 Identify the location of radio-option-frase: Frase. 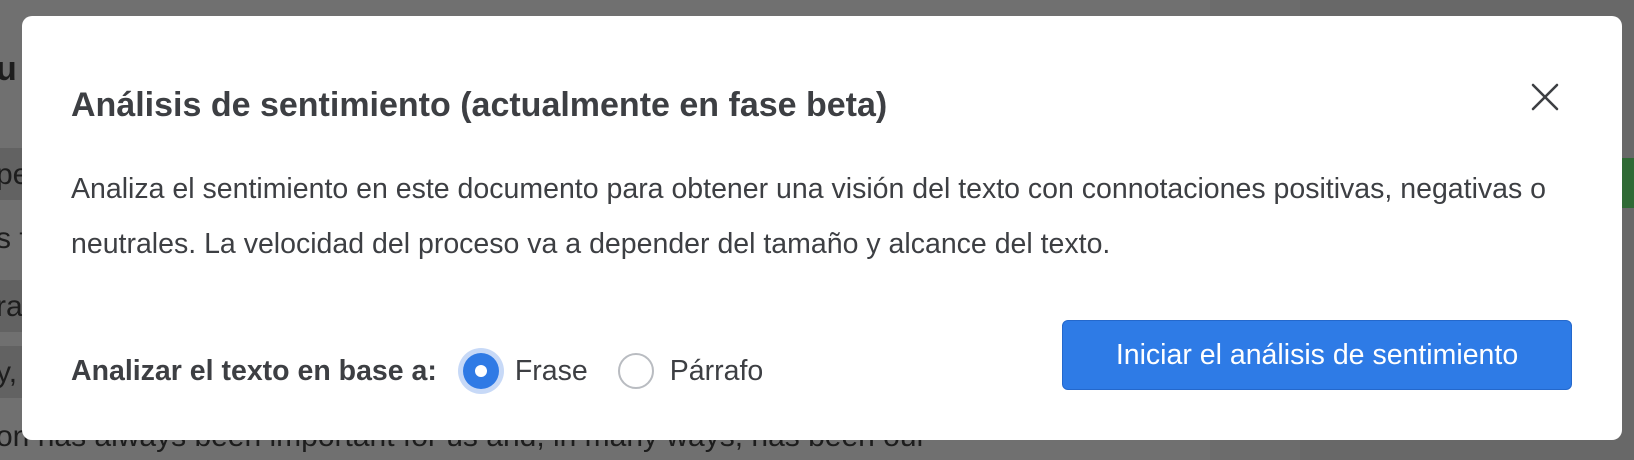
(525, 371).